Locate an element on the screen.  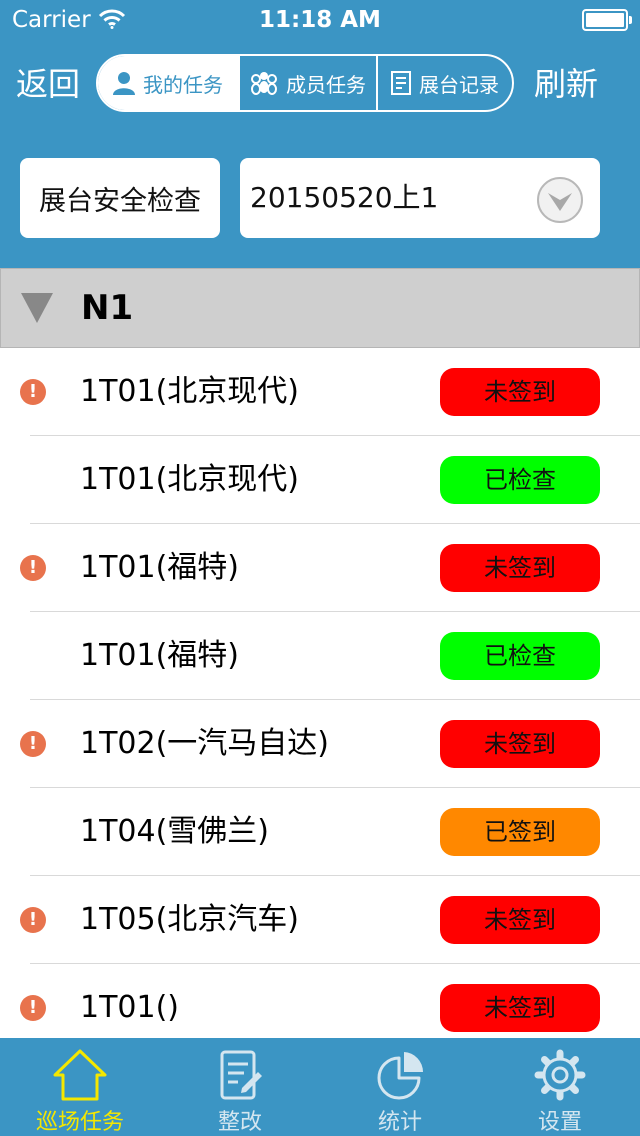
task-type-label: 展台安全检查 is located at coordinates (120, 201).